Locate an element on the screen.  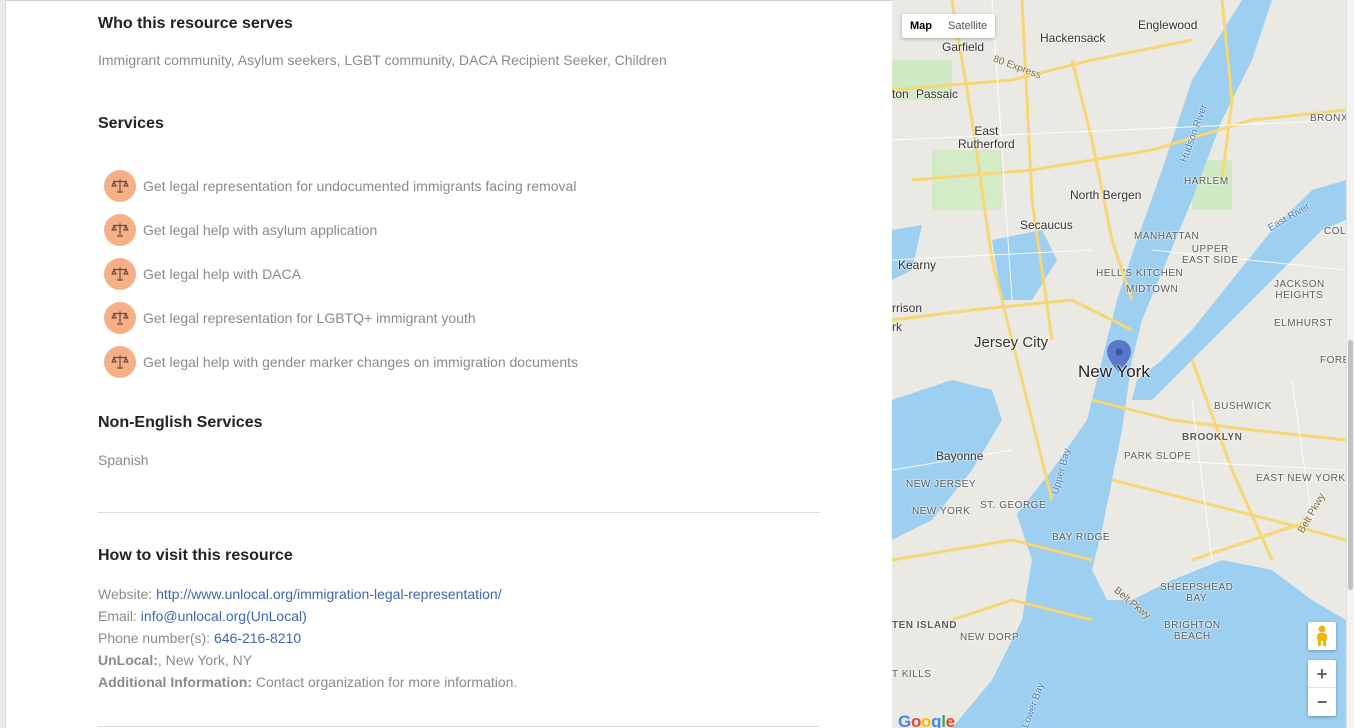
map-label: SHEEPSHEAD BAY is located at coordinates (1197, 593).